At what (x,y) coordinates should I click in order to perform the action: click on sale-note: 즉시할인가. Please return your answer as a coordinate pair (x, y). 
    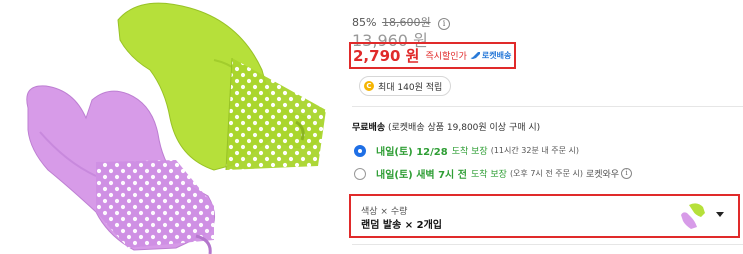
    Looking at the image, I should click on (446, 57).